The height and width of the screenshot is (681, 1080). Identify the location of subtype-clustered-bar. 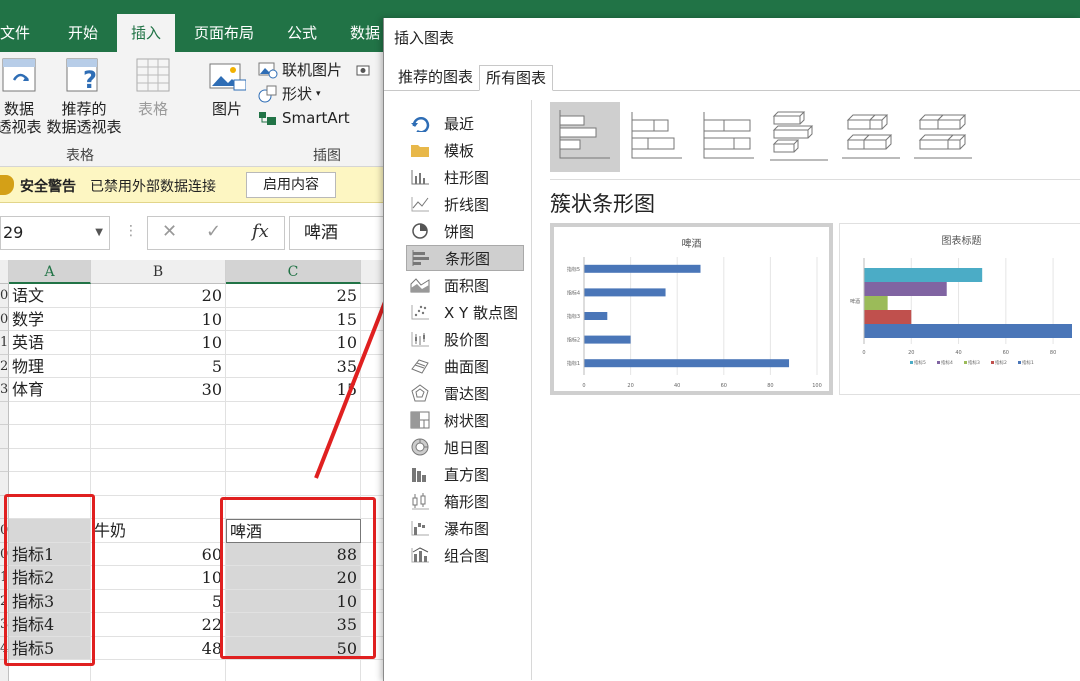
(585, 137).